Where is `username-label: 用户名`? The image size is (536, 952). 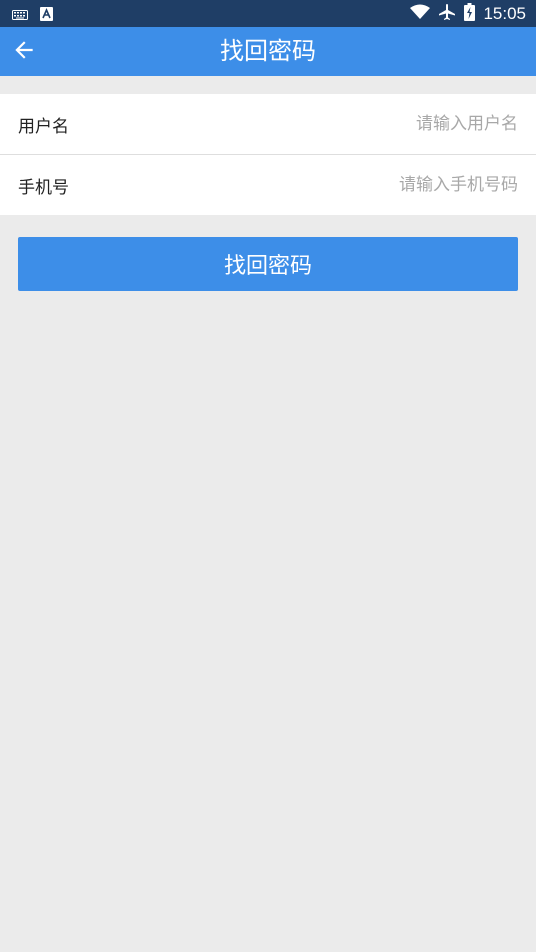
username-label: 用户名 is located at coordinates (43, 126).